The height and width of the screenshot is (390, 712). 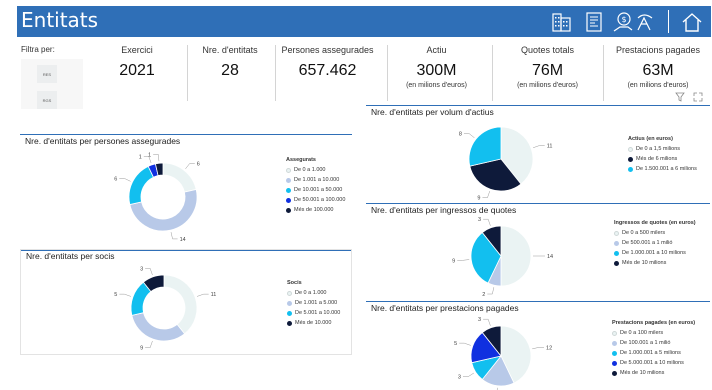 I want to click on legend-item: De 1.500.001 a 6 milions, so click(x=662, y=169).